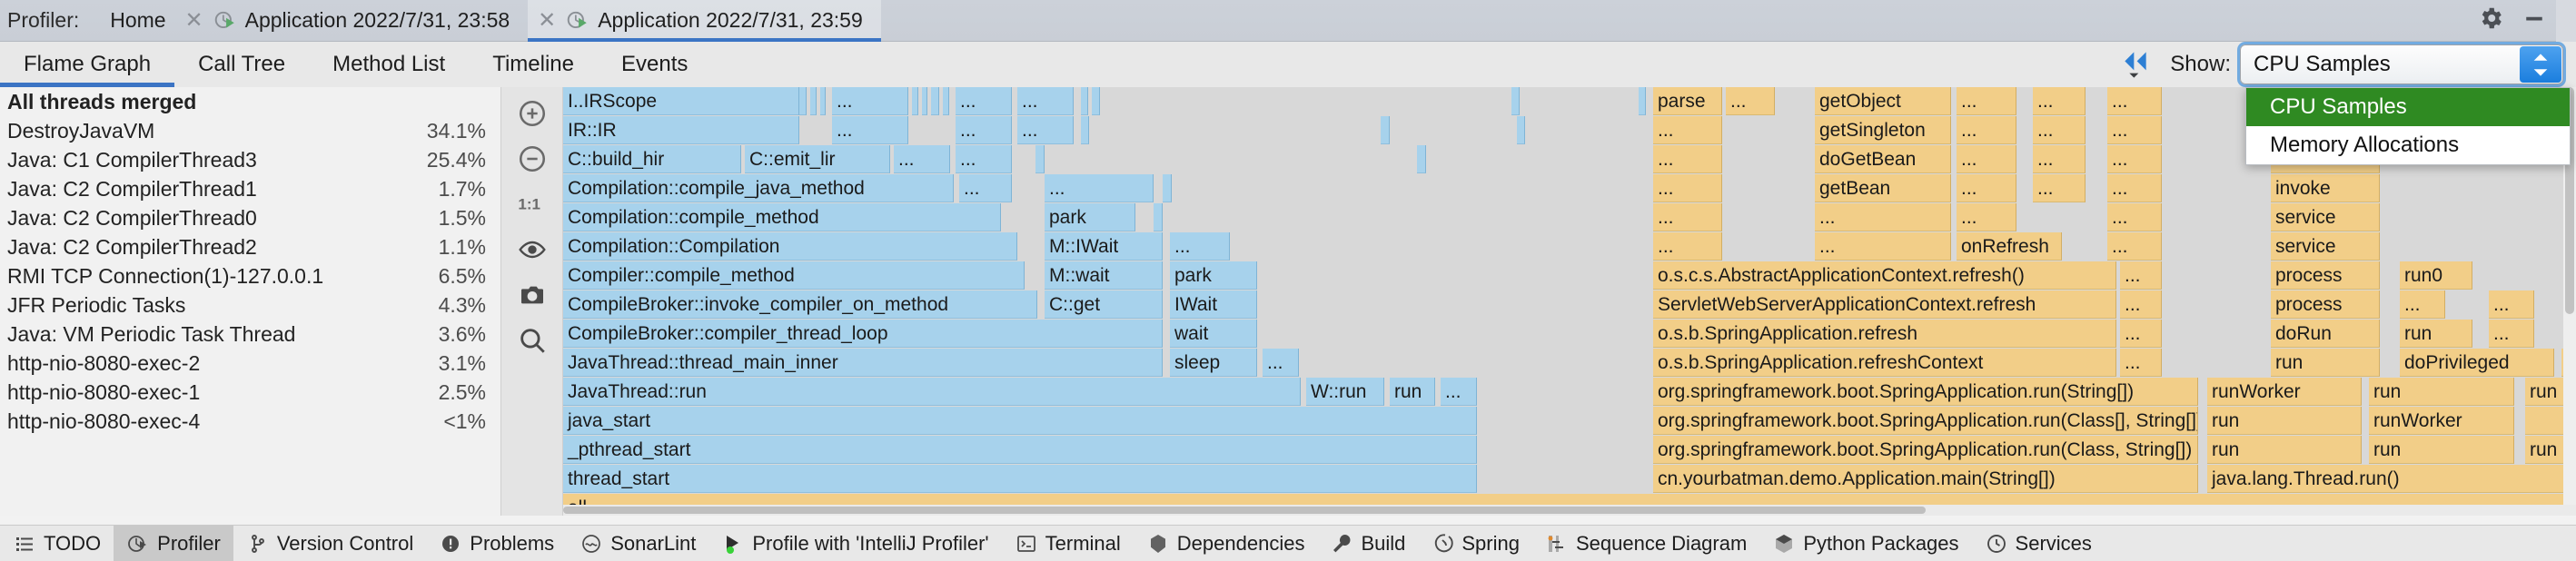 This screenshot has width=2576, height=561. What do you see at coordinates (250, 188) in the screenshot?
I see `thread-row: Java: C2 CompilerThread1 1.7%` at bounding box center [250, 188].